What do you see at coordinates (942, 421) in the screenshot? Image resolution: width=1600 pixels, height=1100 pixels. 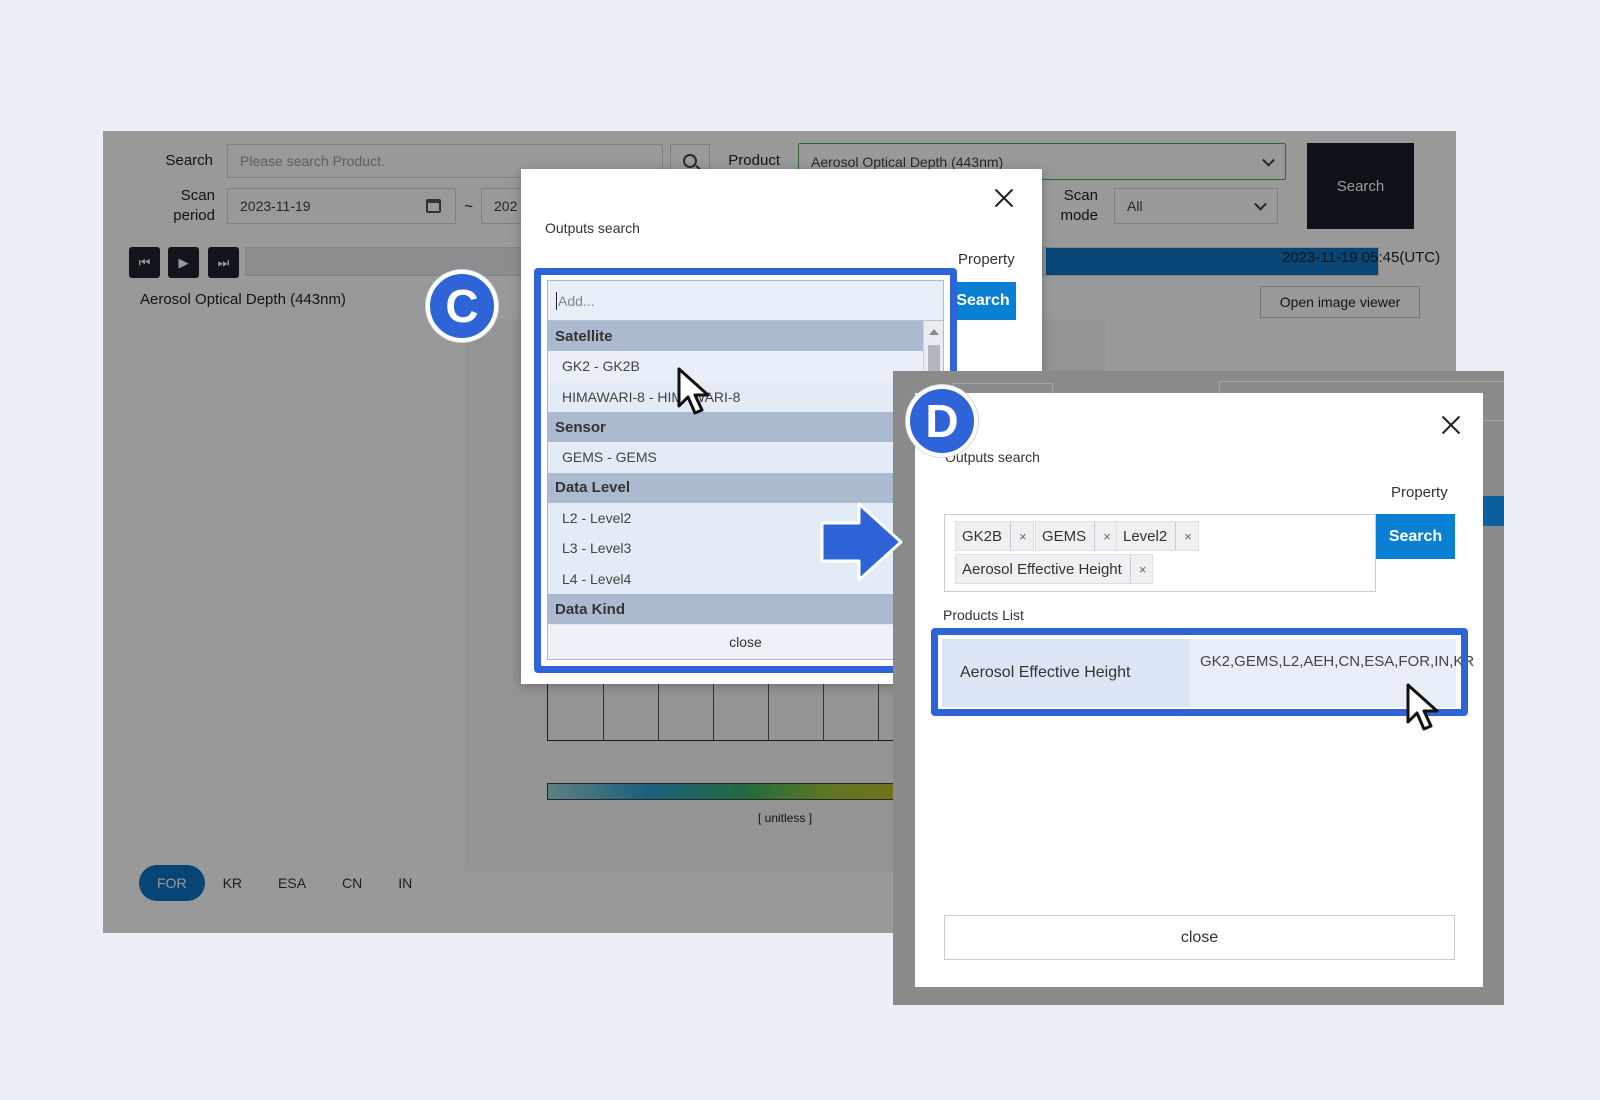 I see `step-badge-d: D` at bounding box center [942, 421].